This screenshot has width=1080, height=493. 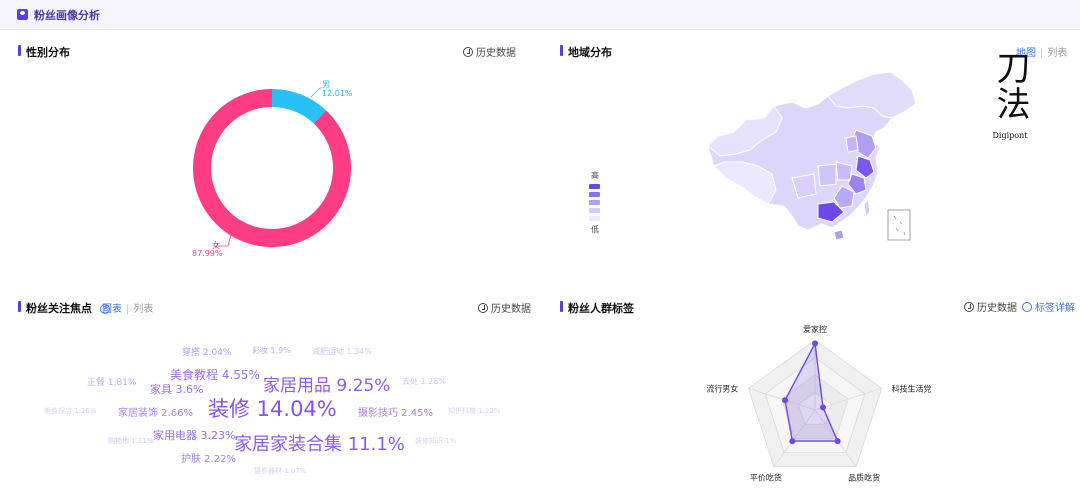 What do you see at coordinates (395, 413) in the screenshot?
I see `word-cloud-item: 摄影技巧 2.45%` at bounding box center [395, 413].